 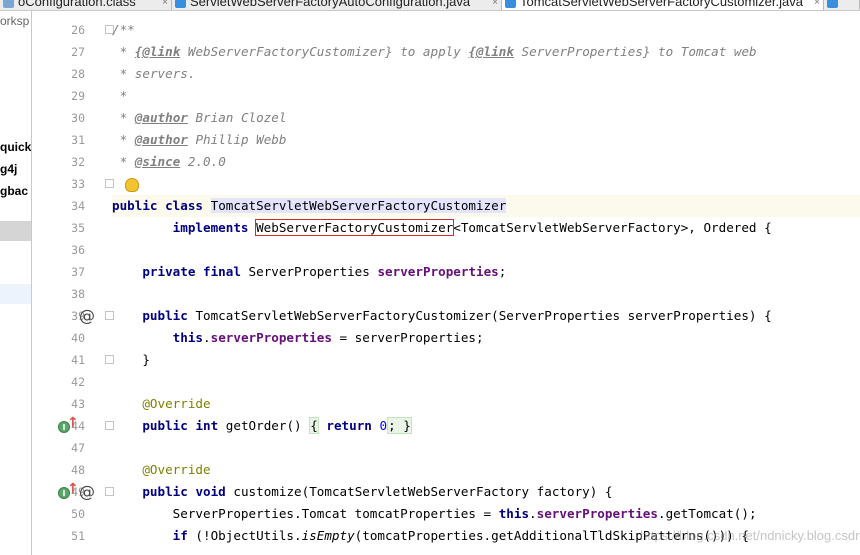 What do you see at coordinates (210, 227) in the screenshot?
I see `keyword: implements` at bounding box center [210, 227].